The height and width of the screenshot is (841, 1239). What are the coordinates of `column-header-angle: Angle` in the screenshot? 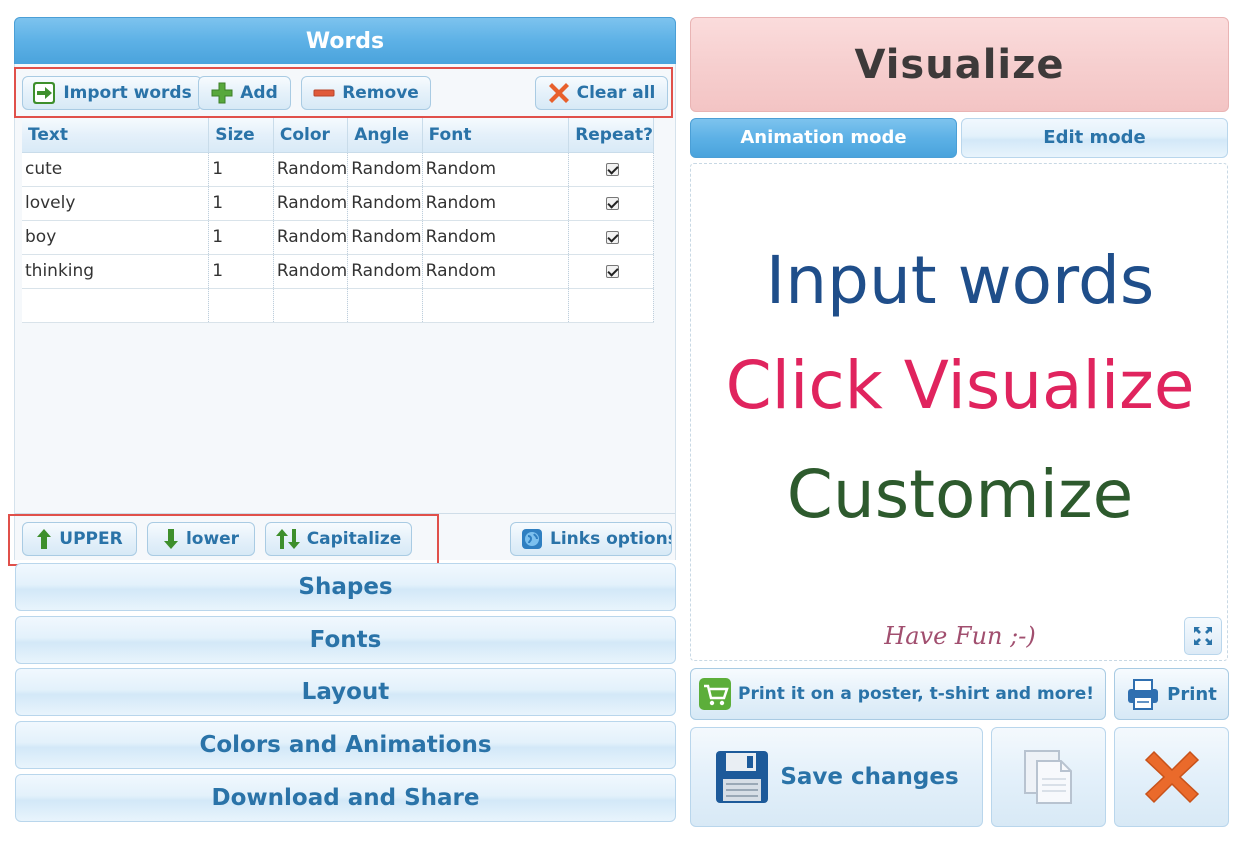 It's located at (385, 135).